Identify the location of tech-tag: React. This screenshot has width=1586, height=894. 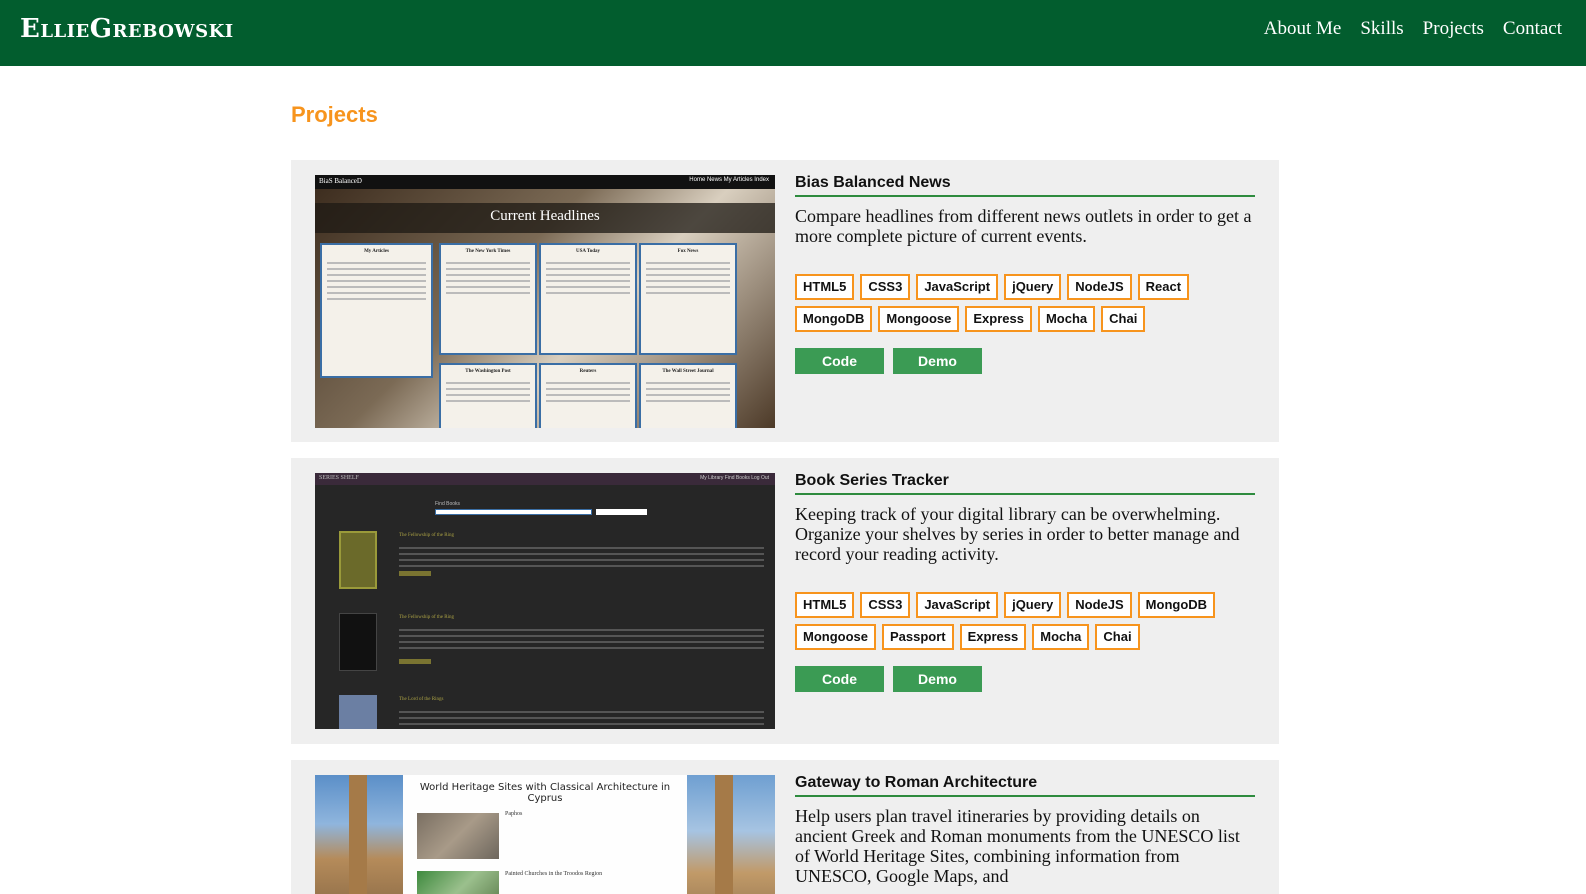
(1163, 287).